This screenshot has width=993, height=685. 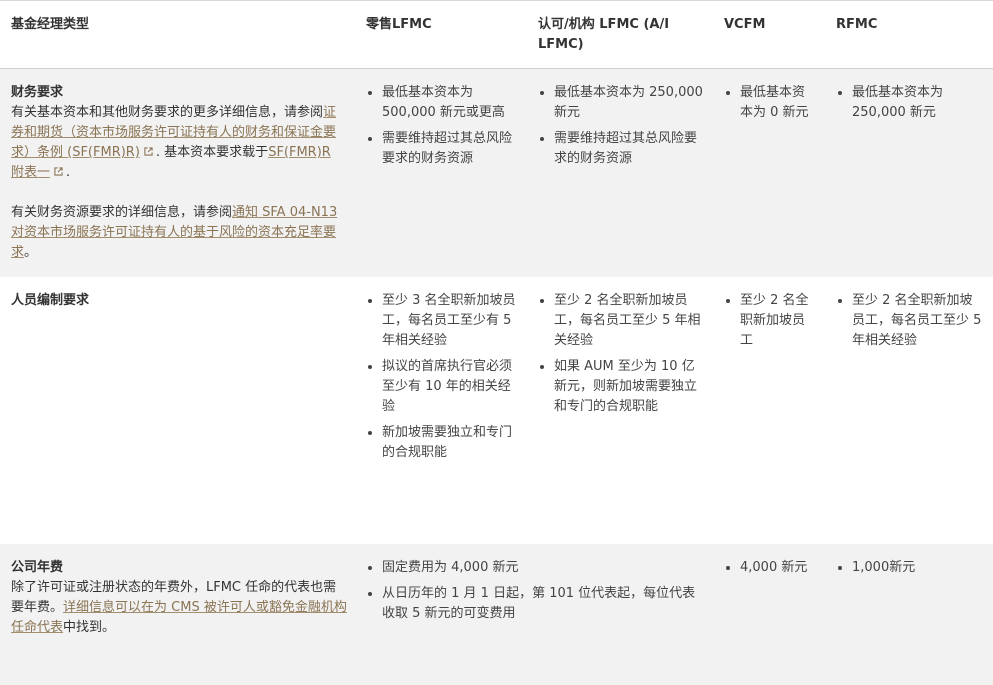 I want to click on list-item: 最低基本资本为 0 新元, so click(x=771, y=103).